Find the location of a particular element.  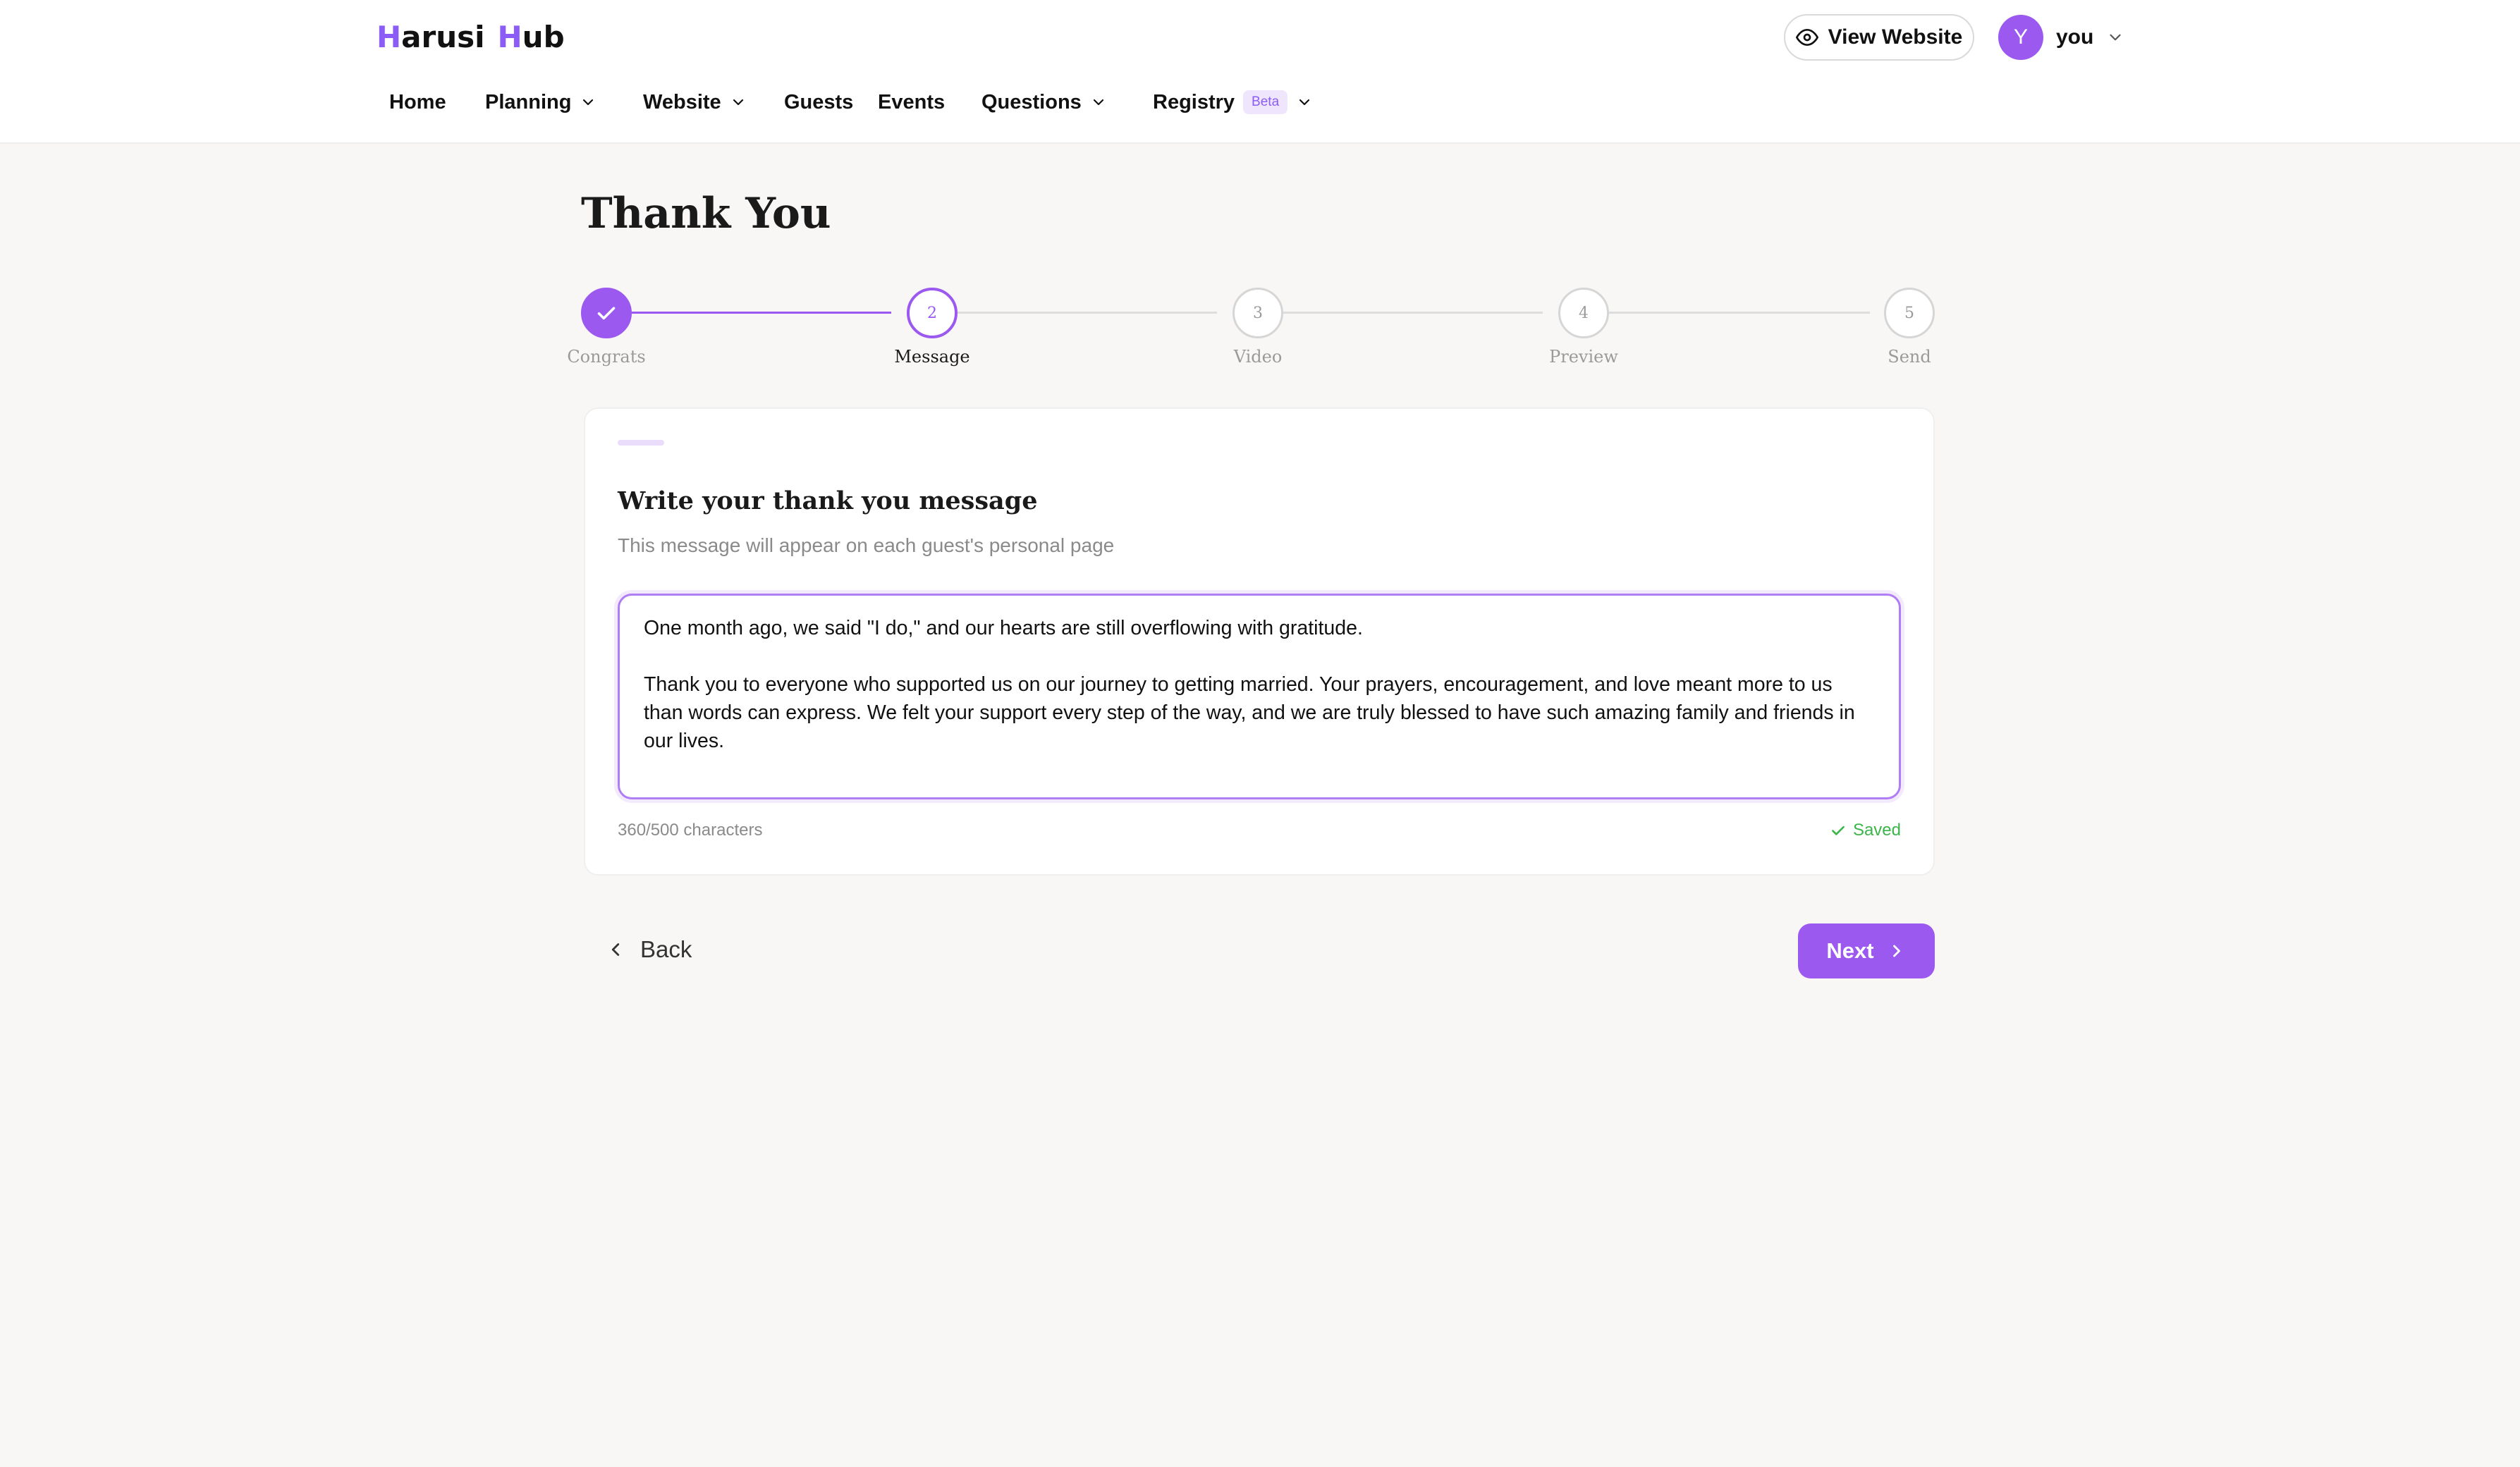

saved-status: Saved is located at coordinates (1865, 830).